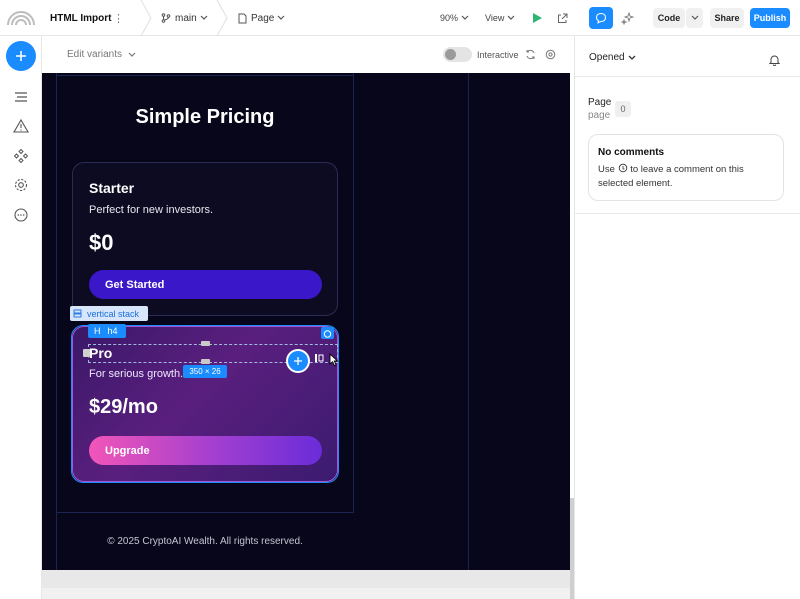 Image resolution: width=800 pixels, height=599 pixels. What do you see at coordinates (166, 18) in the screenshot?
I see `branch-icon` at bounding box center [166, 18].